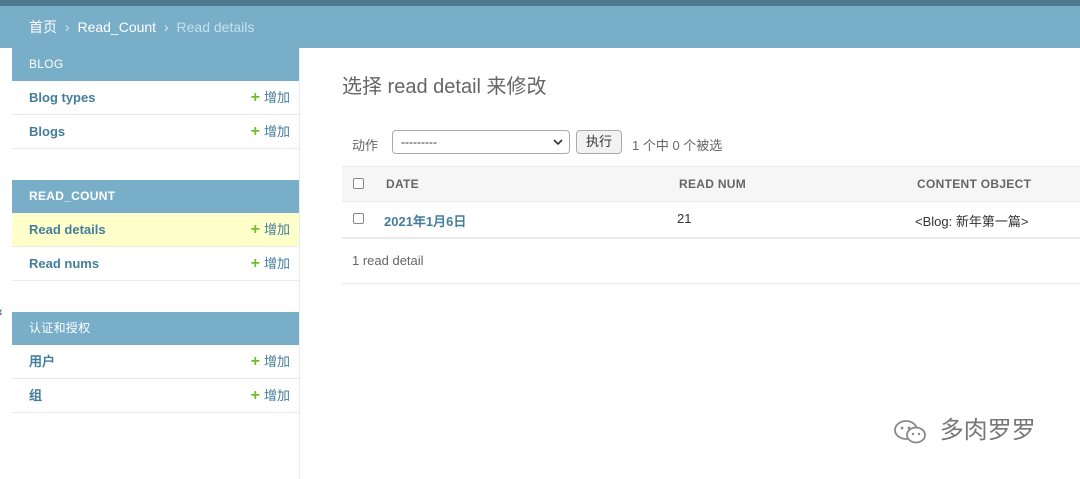  I want to click on chevron-down-icon, so click(558, 146).